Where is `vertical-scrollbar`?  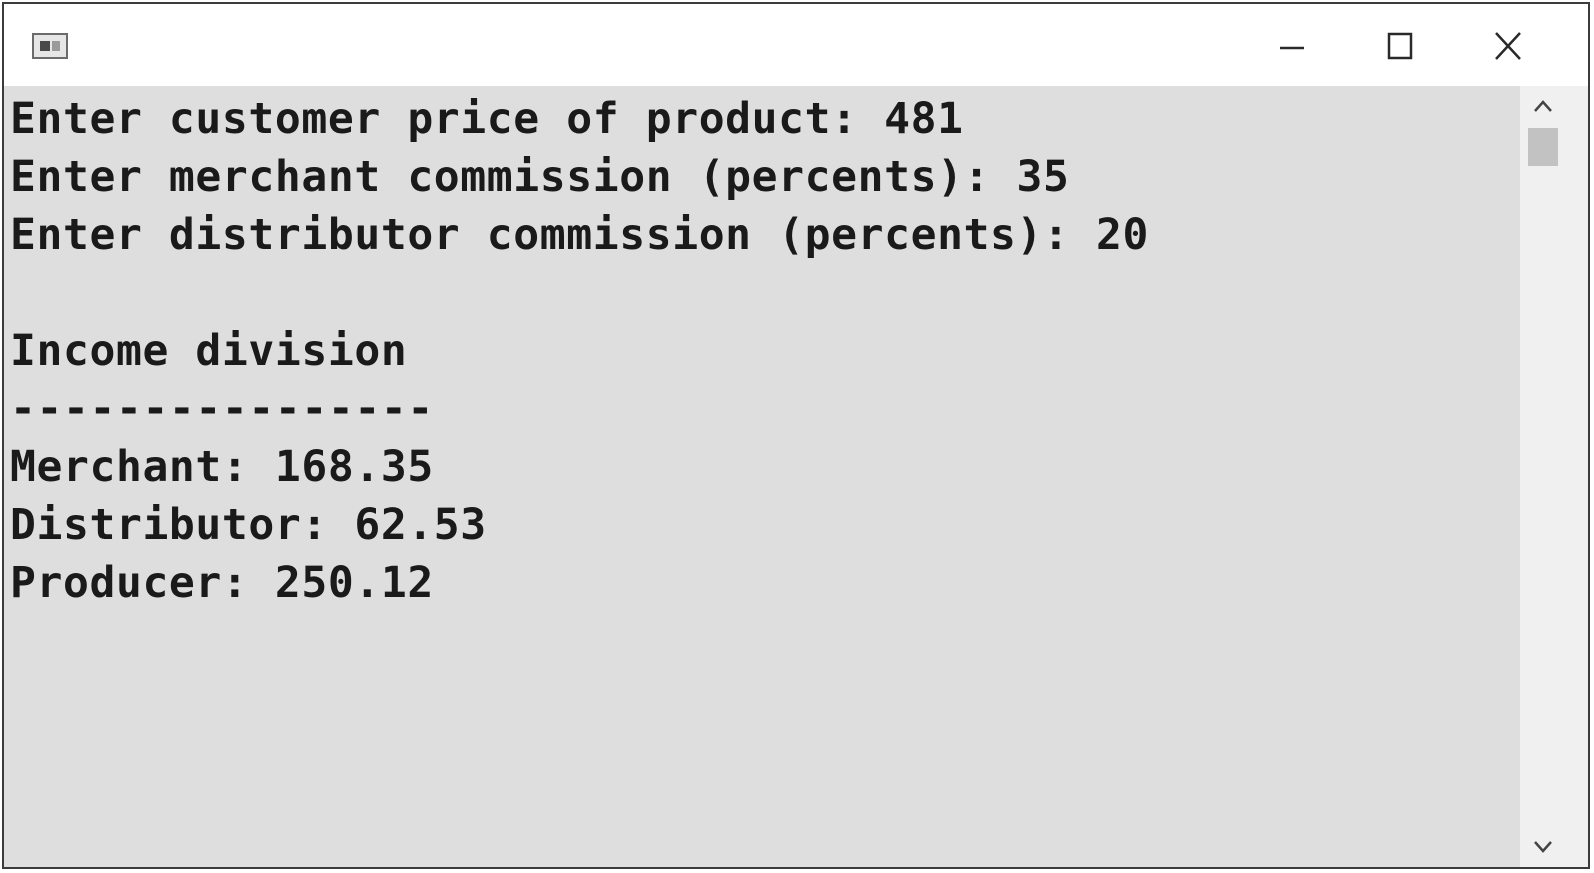
vertical-scrollbar is located at coordinates (1554, 476).